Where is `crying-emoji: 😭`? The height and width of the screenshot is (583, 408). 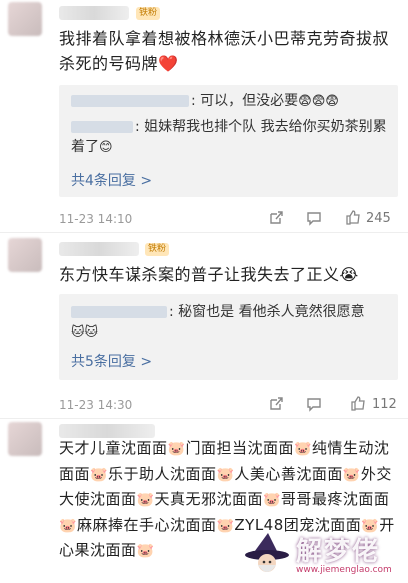
crying-emoji: 😭 is located at coordinates (349, 274).